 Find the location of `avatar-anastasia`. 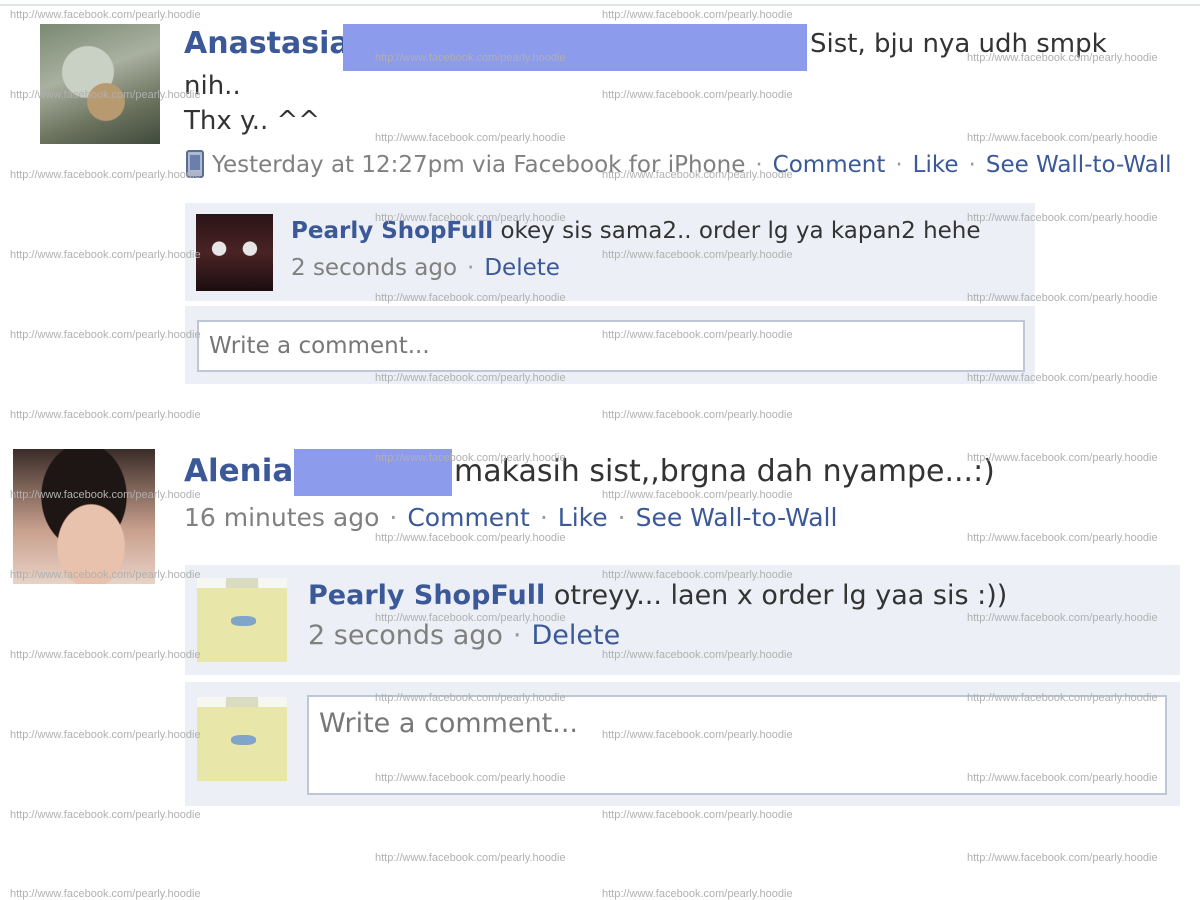

avatar-anastasia is located at coordinates (100, 84).